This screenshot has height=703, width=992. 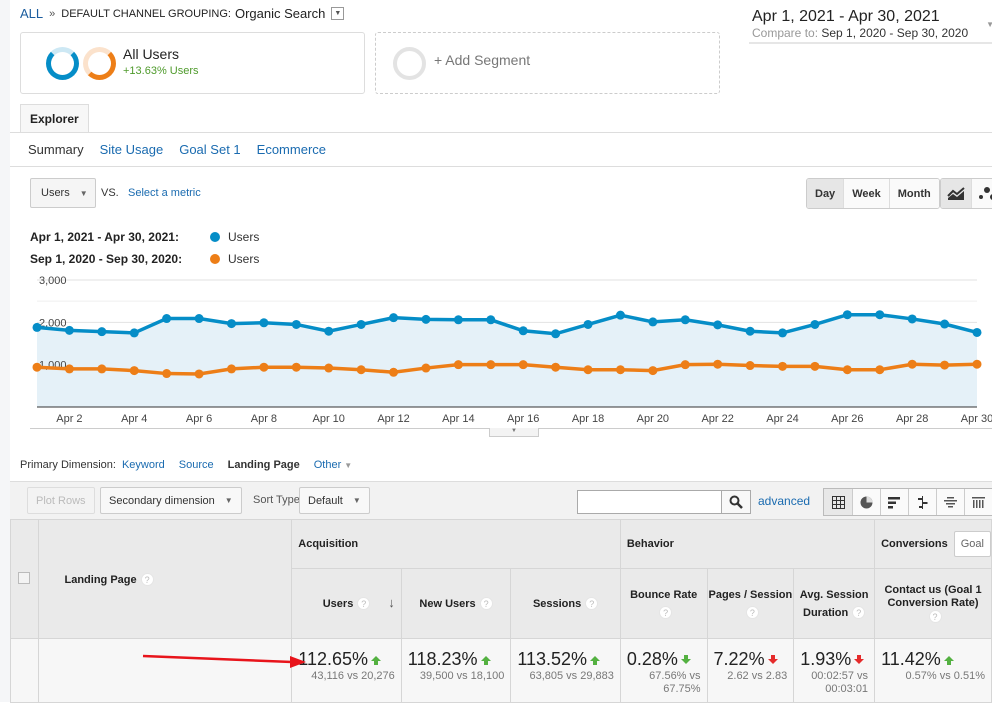 I want to click on period-day-button: Day, so click(x=825, y=193).